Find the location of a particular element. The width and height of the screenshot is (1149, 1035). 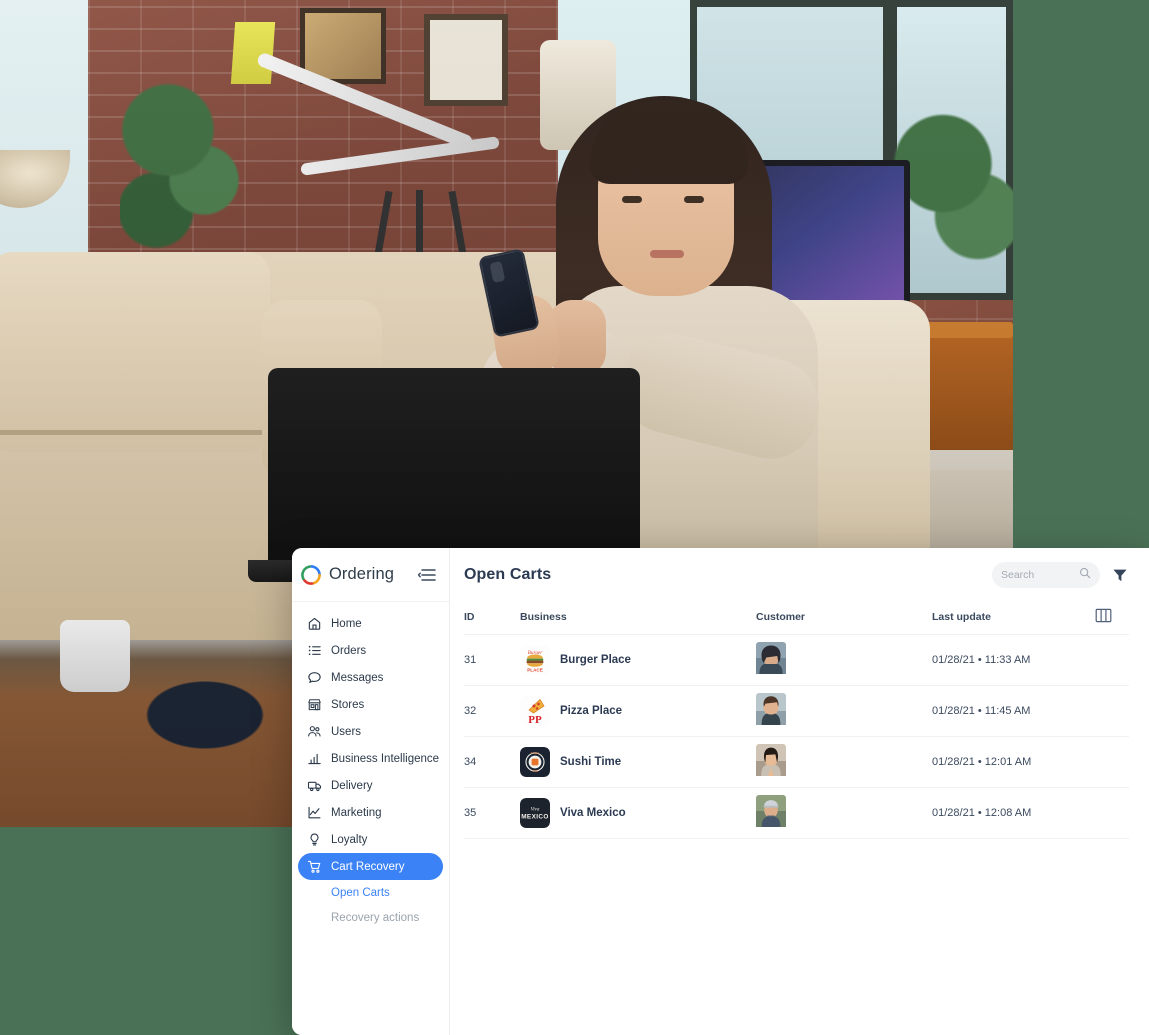

sidebar-subitem-recovery-actions: Recovery actions is located at coordinates (370, 917).